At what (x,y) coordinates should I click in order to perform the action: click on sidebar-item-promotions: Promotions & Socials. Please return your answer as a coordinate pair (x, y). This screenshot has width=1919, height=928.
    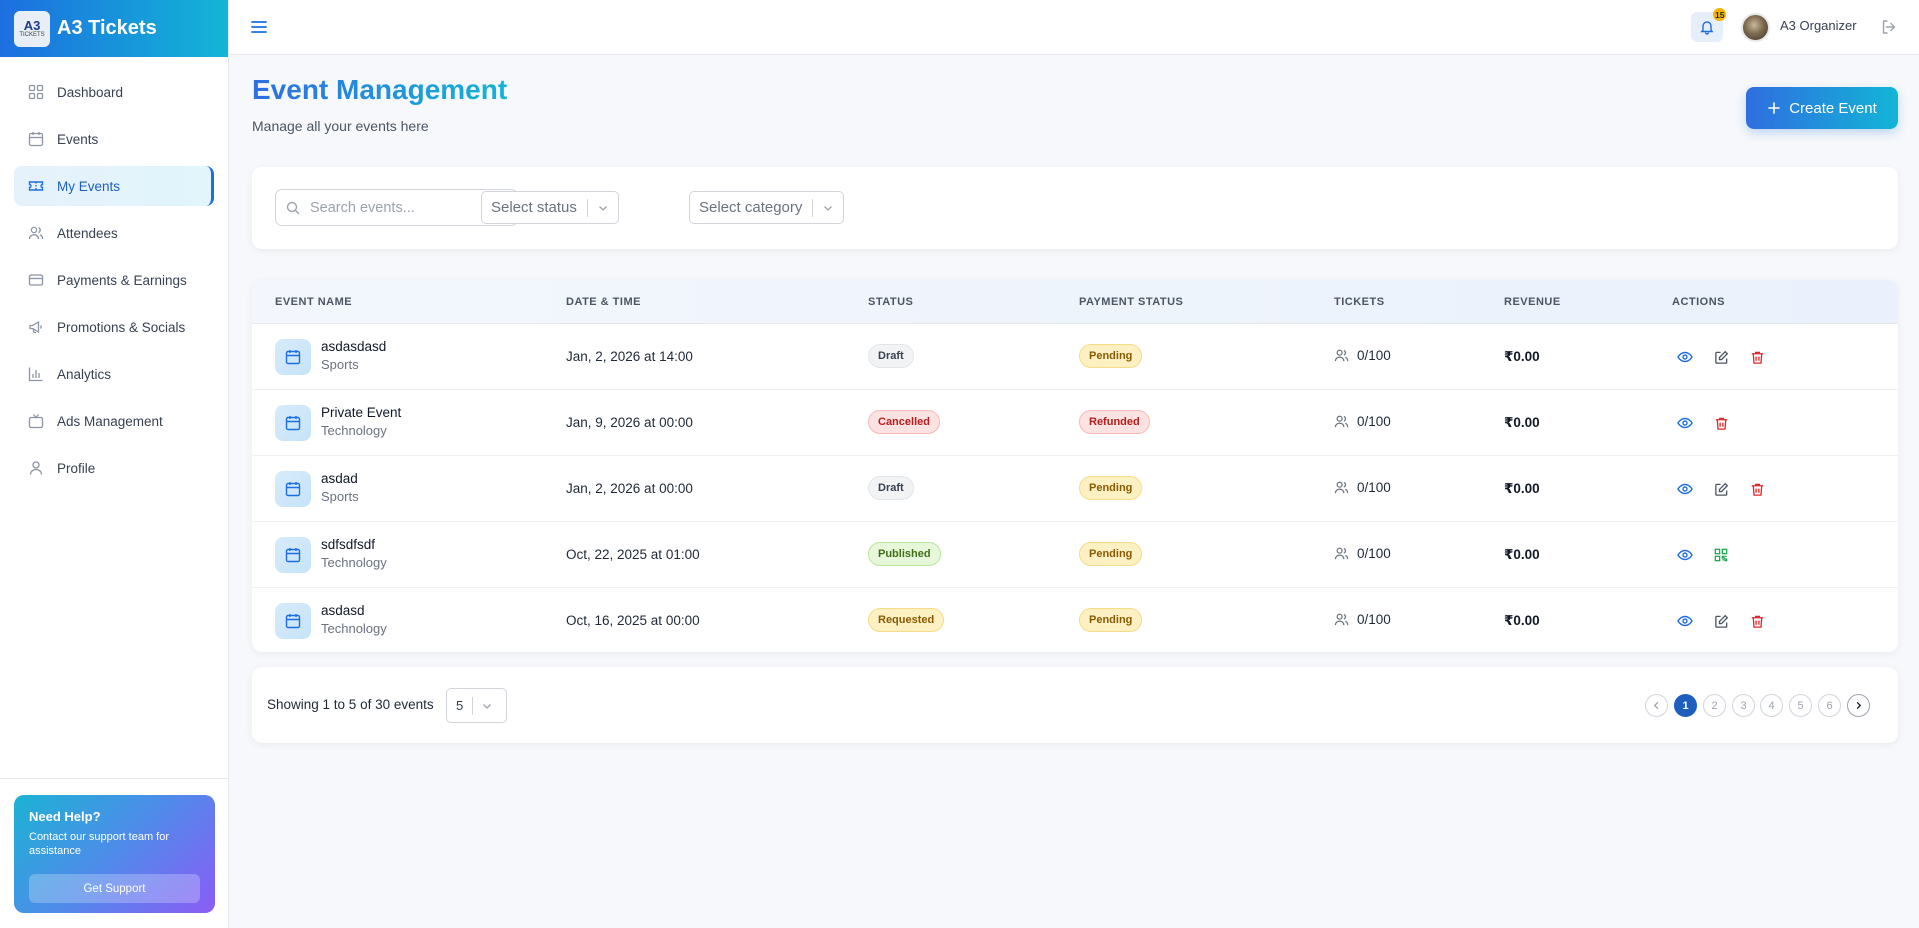
    Looking at the image, I should click on (114, 327).